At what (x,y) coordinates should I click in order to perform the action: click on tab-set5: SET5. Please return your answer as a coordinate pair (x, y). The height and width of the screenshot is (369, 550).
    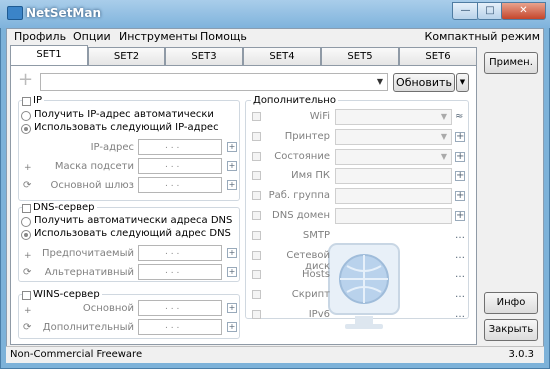
    Looking at the image, I should click on (360, 56).